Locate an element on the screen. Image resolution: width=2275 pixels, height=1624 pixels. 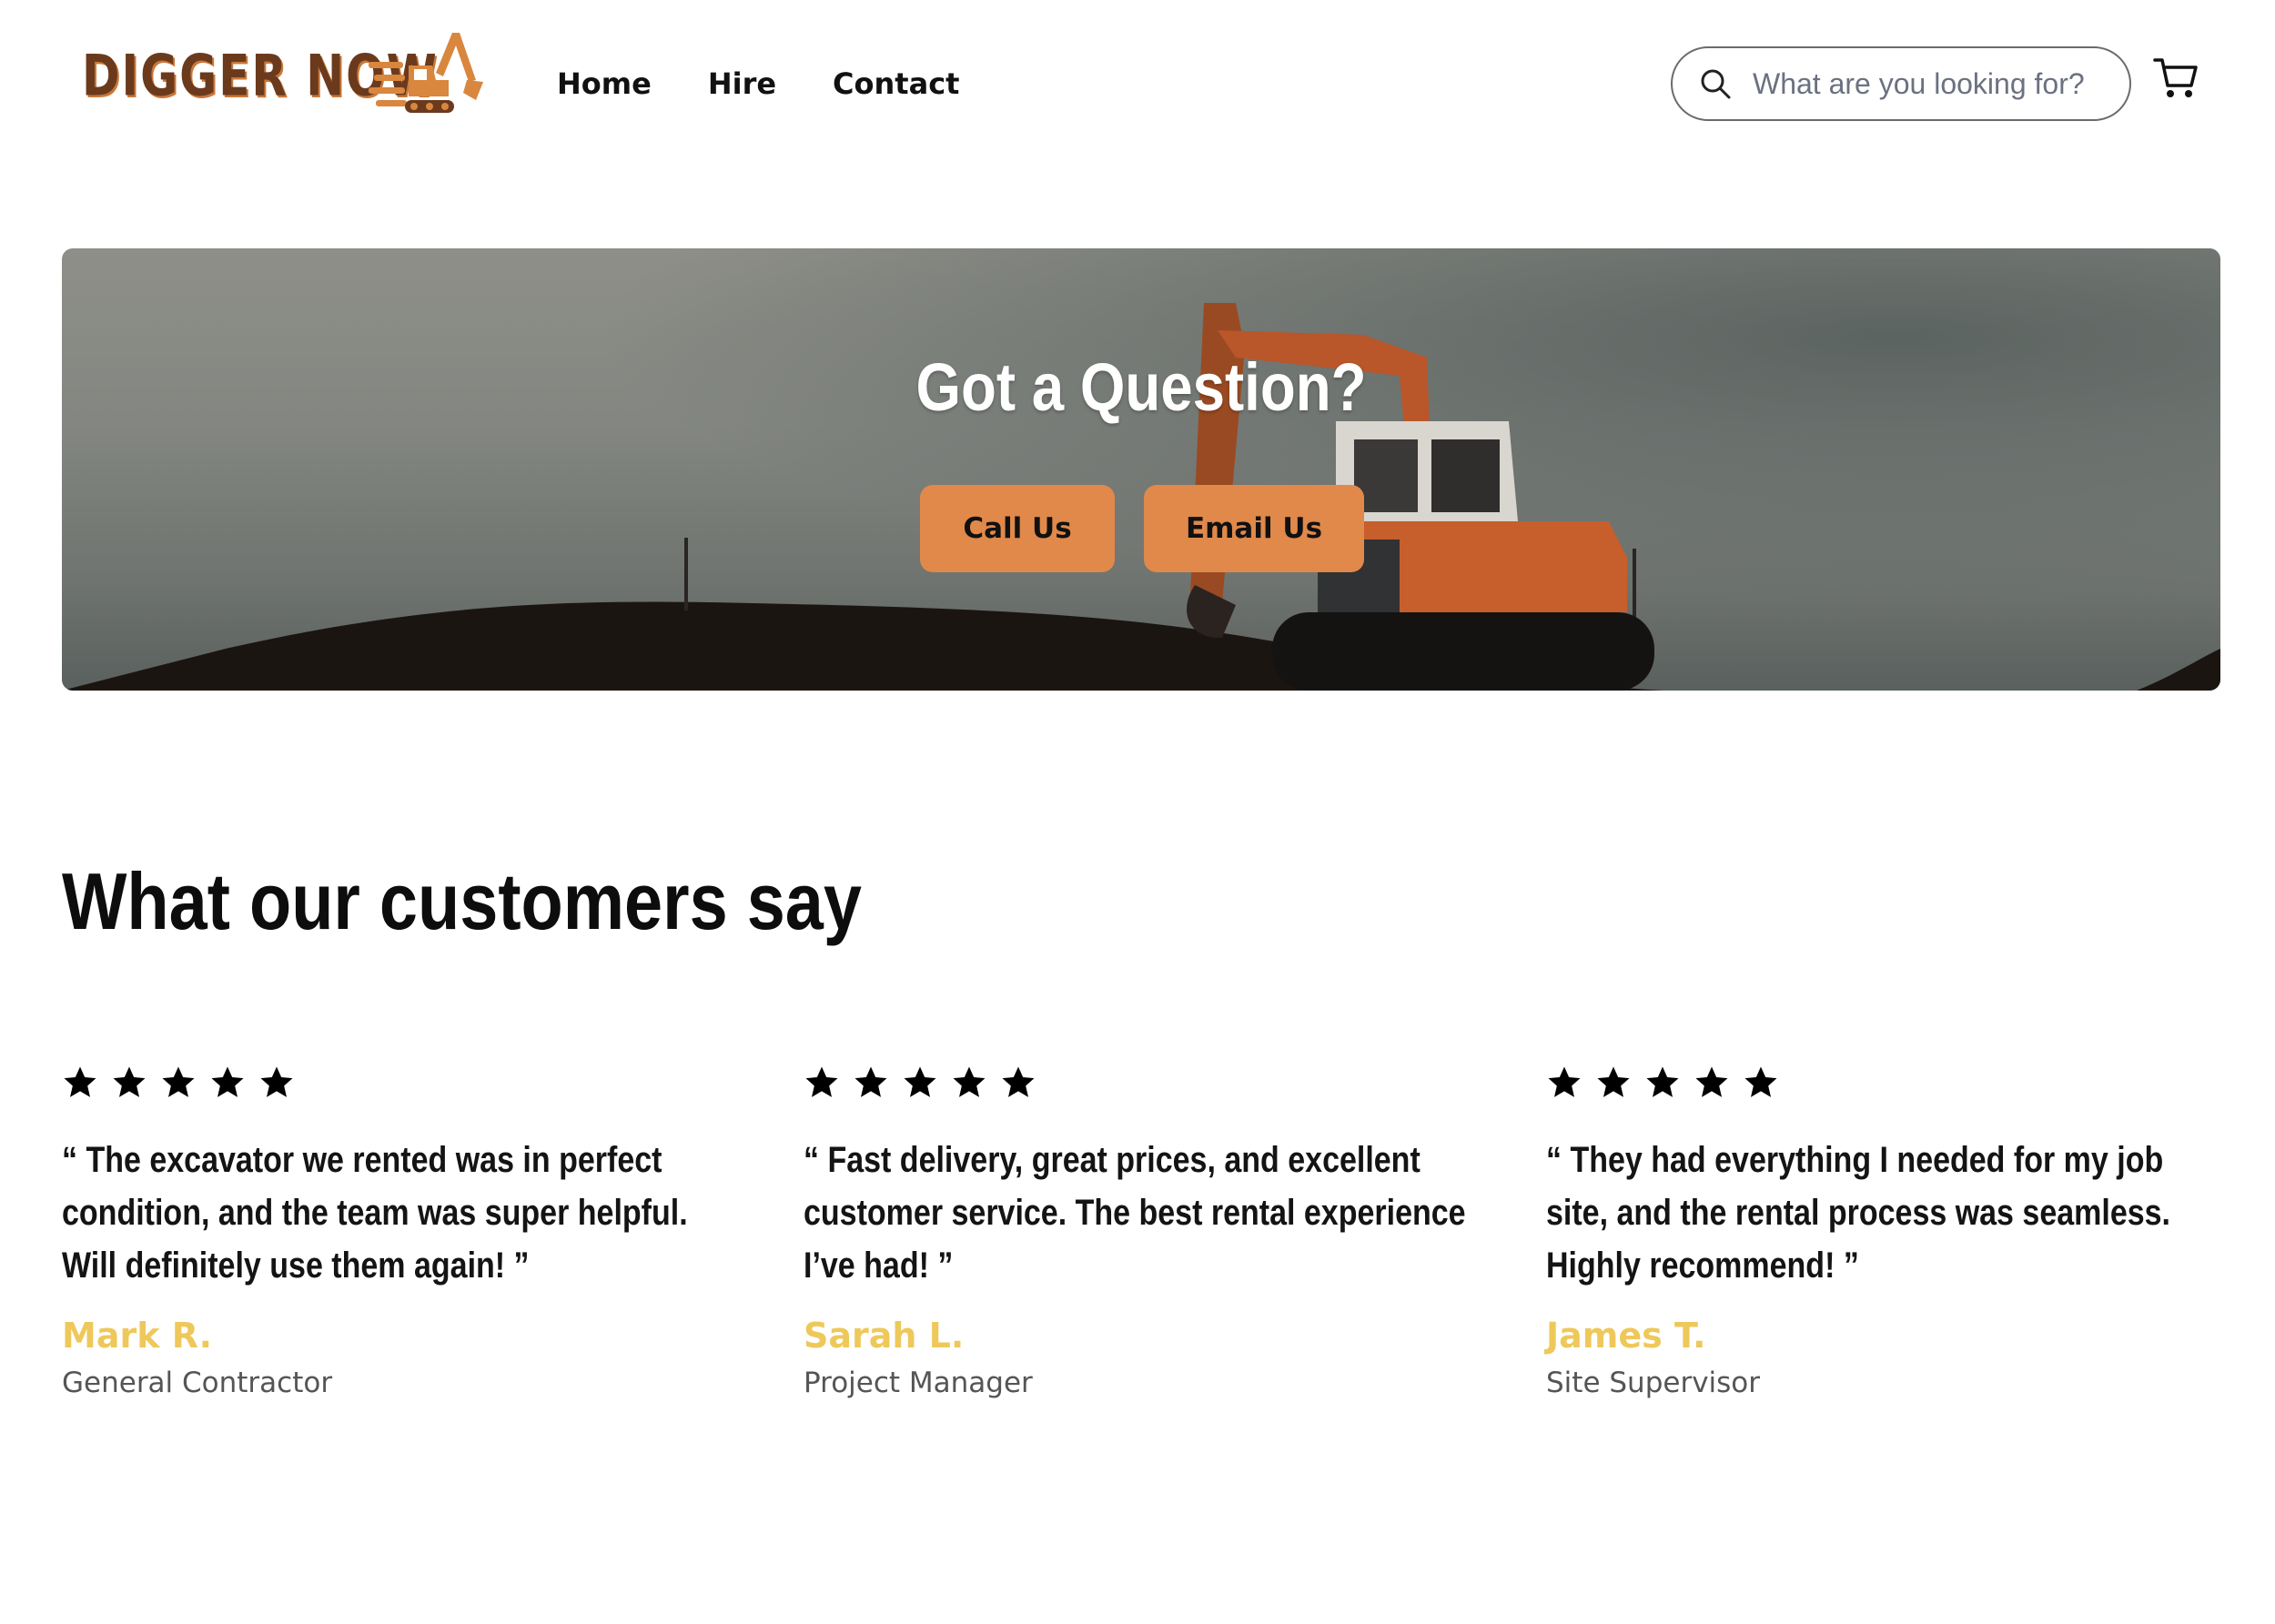
excavator-logo-icon is located at coordinates (426, 73).